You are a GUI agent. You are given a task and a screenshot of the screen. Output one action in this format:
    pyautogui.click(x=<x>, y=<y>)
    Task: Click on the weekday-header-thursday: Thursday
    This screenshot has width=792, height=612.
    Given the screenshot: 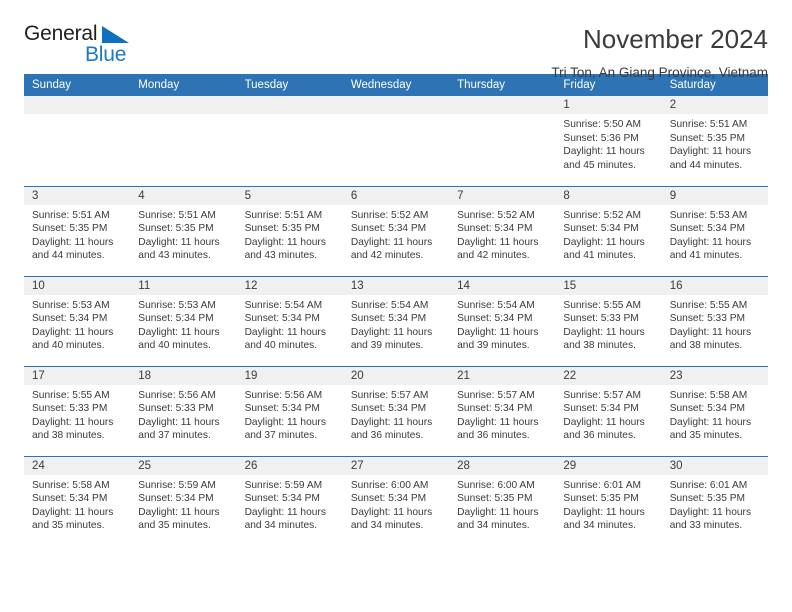 What is the action you would take?
    pyautogui.click(x=502, y=85)
    